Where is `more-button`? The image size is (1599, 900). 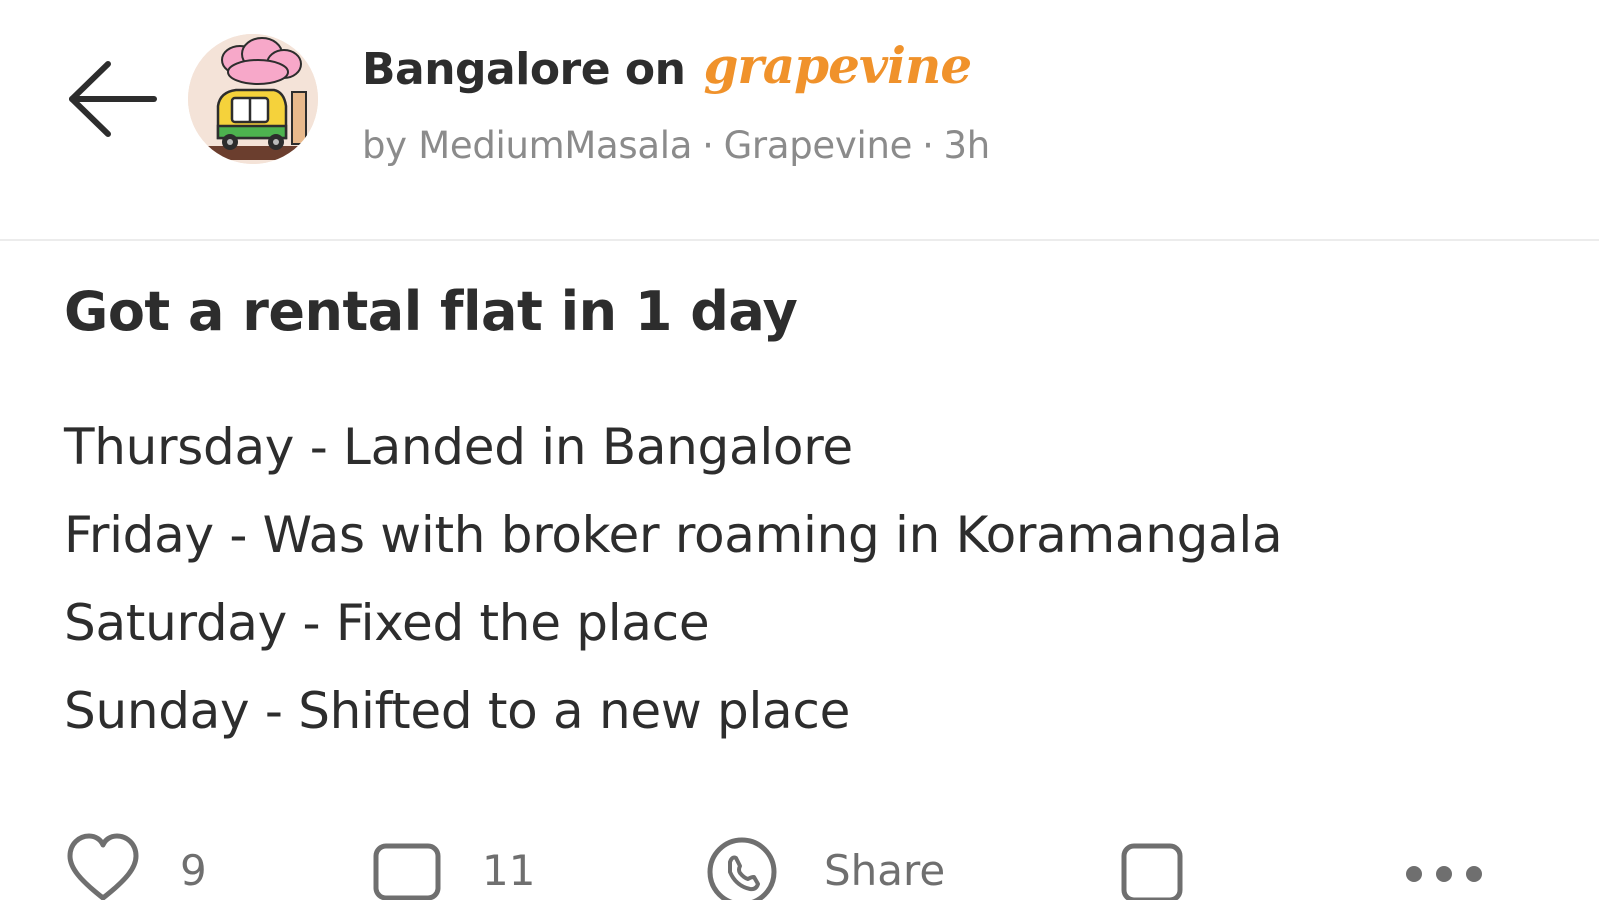
more-button is located at coordinates (1444, 866).